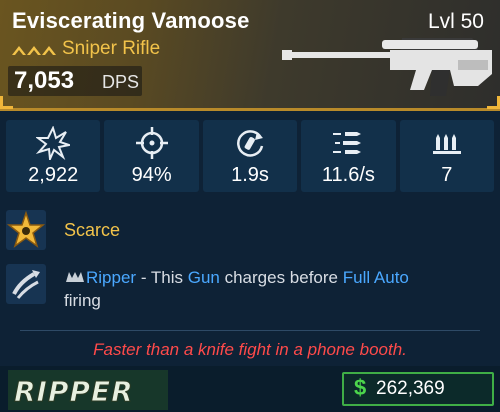 The height and width of the screenshot is (412, 500). Describe the element at coordinates (250, 330) in the screenshot. I see `divider` at that location.